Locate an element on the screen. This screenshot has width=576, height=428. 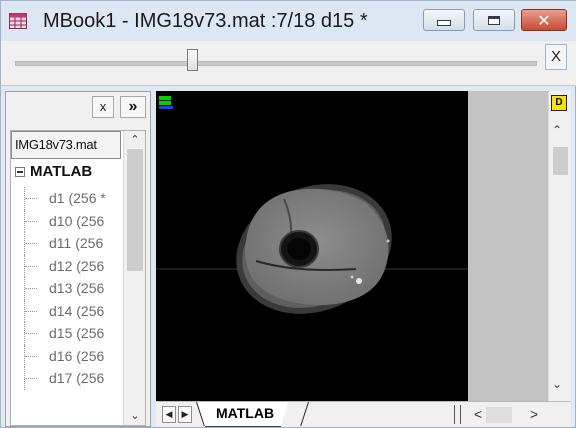
tree-root-label: MATLAB is located at coordinates (61, 171).